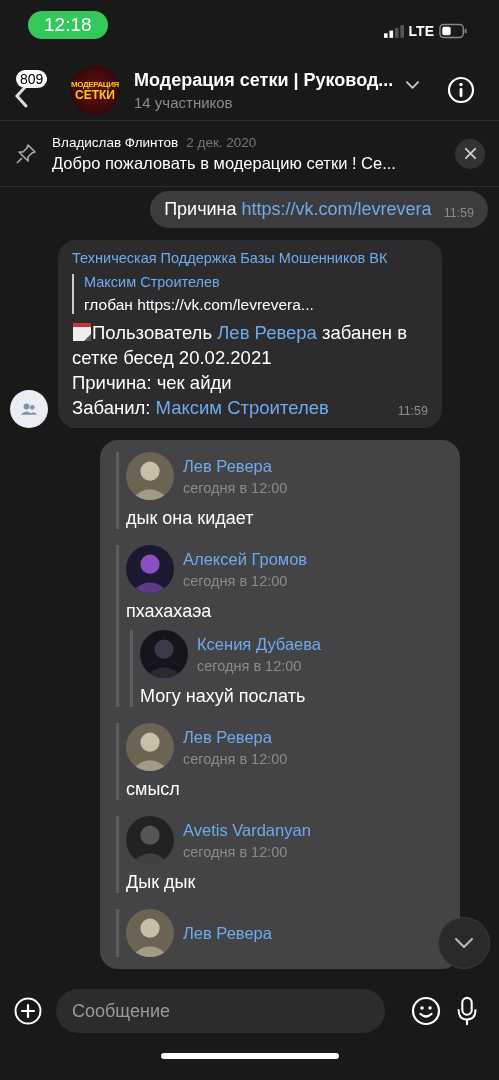 Image resolution: width=499 pixels, height=1080 pixels. I want to click on message-text: Причина https://vk.com/levrevera, so click(298, 209).